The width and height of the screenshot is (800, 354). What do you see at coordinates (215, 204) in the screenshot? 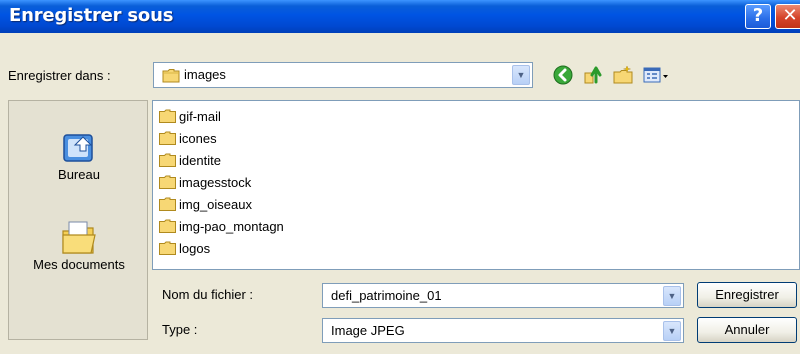
I see `folder-name: img_oiseaux` at bounding box center [215, 204].